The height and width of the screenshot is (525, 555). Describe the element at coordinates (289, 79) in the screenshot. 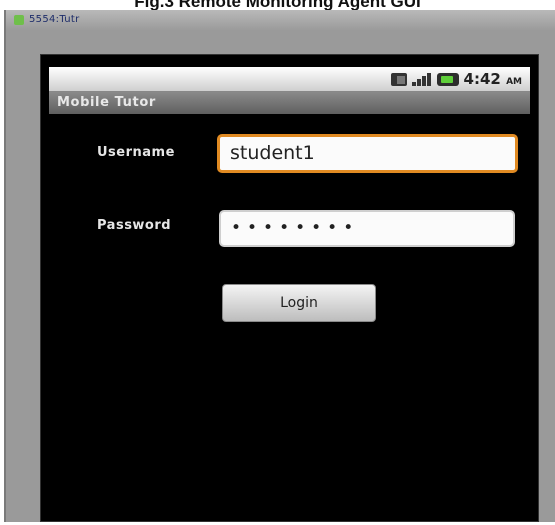

I see `status-bar: 4:42 AM` at that location.